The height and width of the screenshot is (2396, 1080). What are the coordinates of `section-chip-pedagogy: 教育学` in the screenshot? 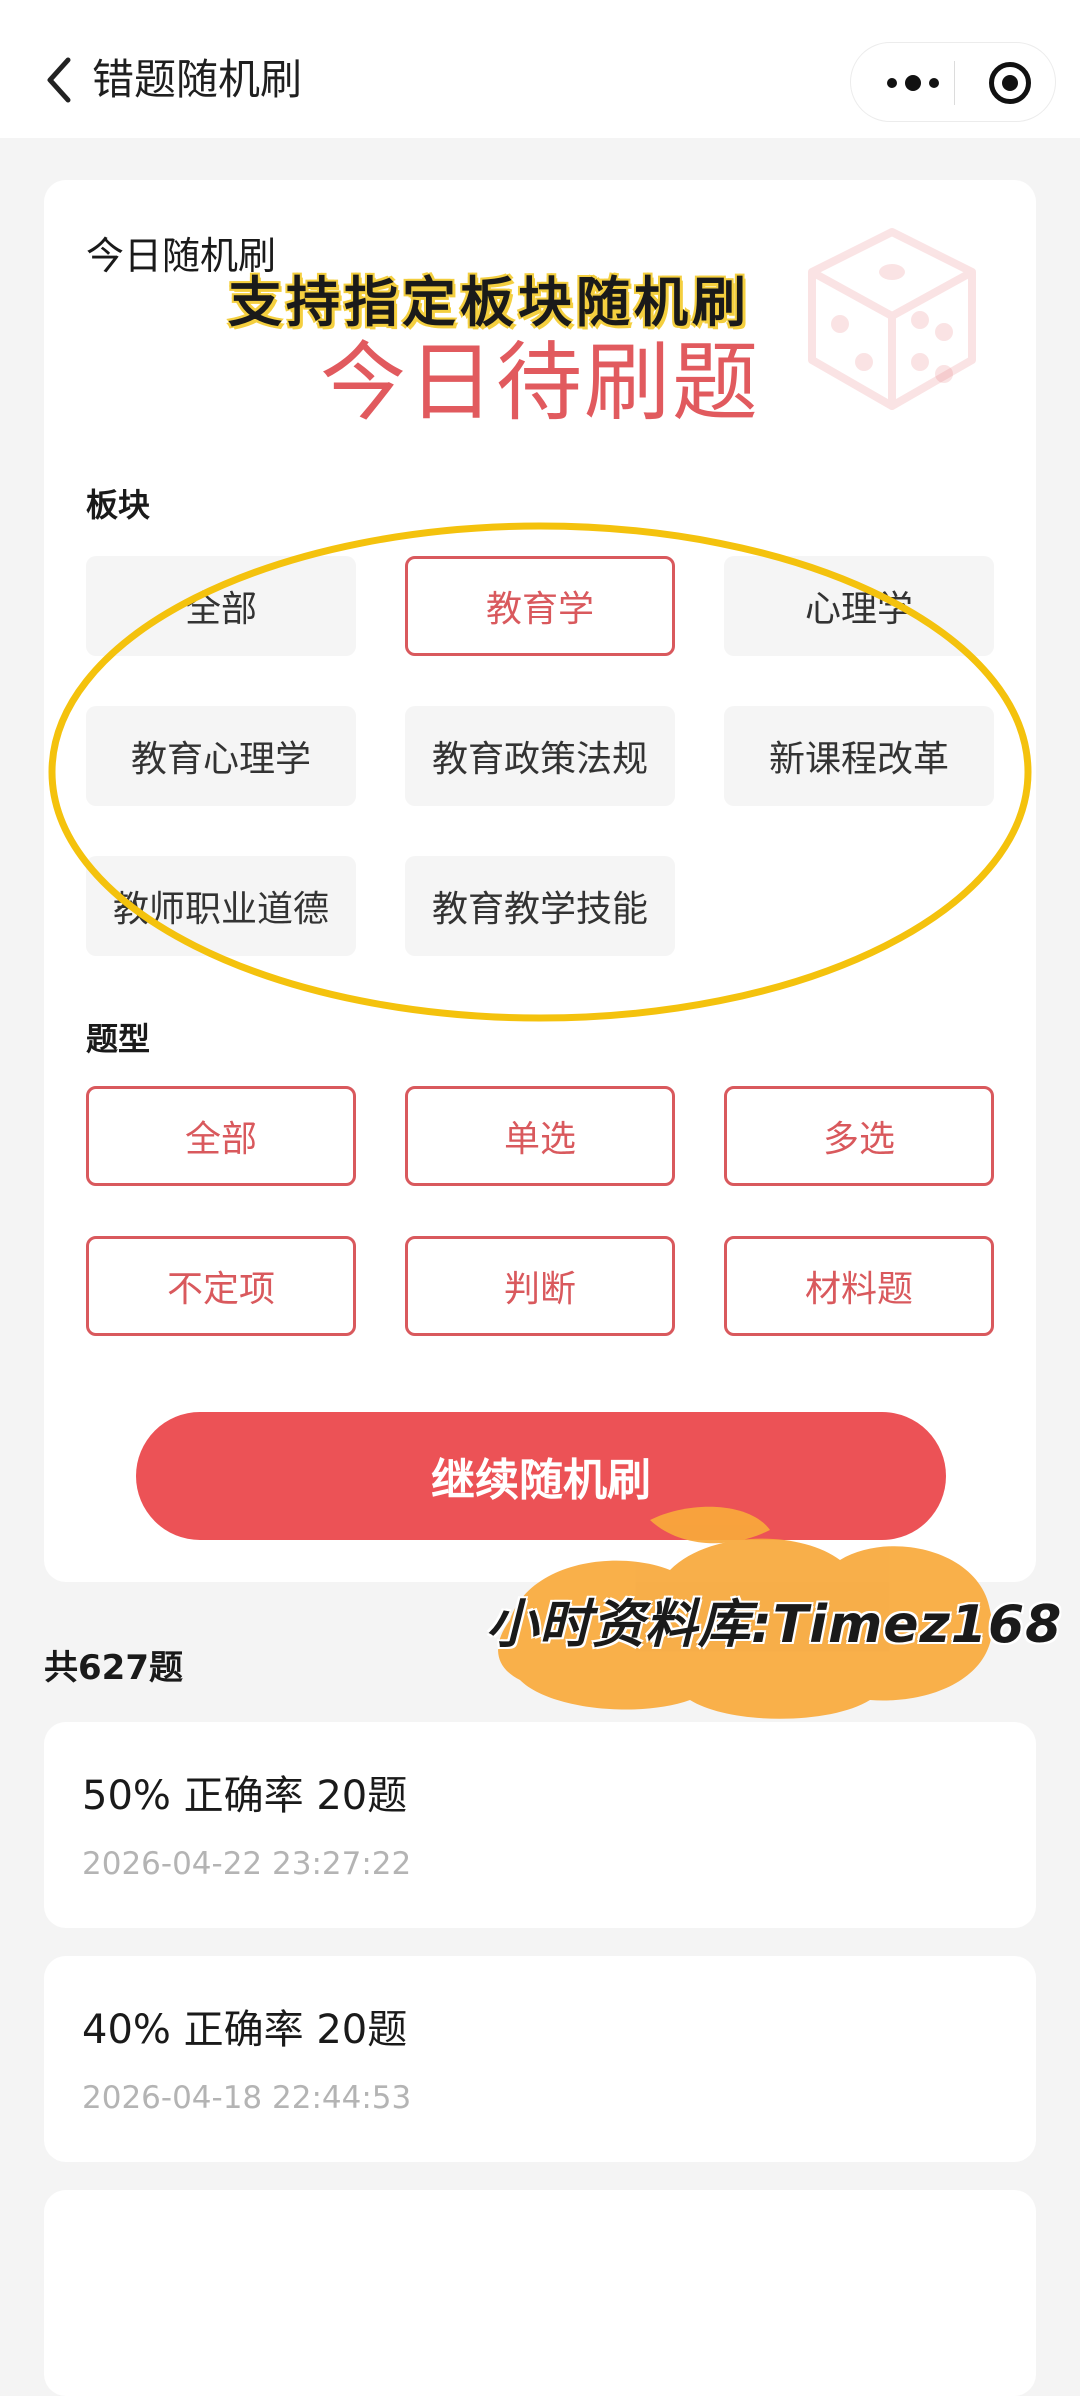 It's located at (540, 606).